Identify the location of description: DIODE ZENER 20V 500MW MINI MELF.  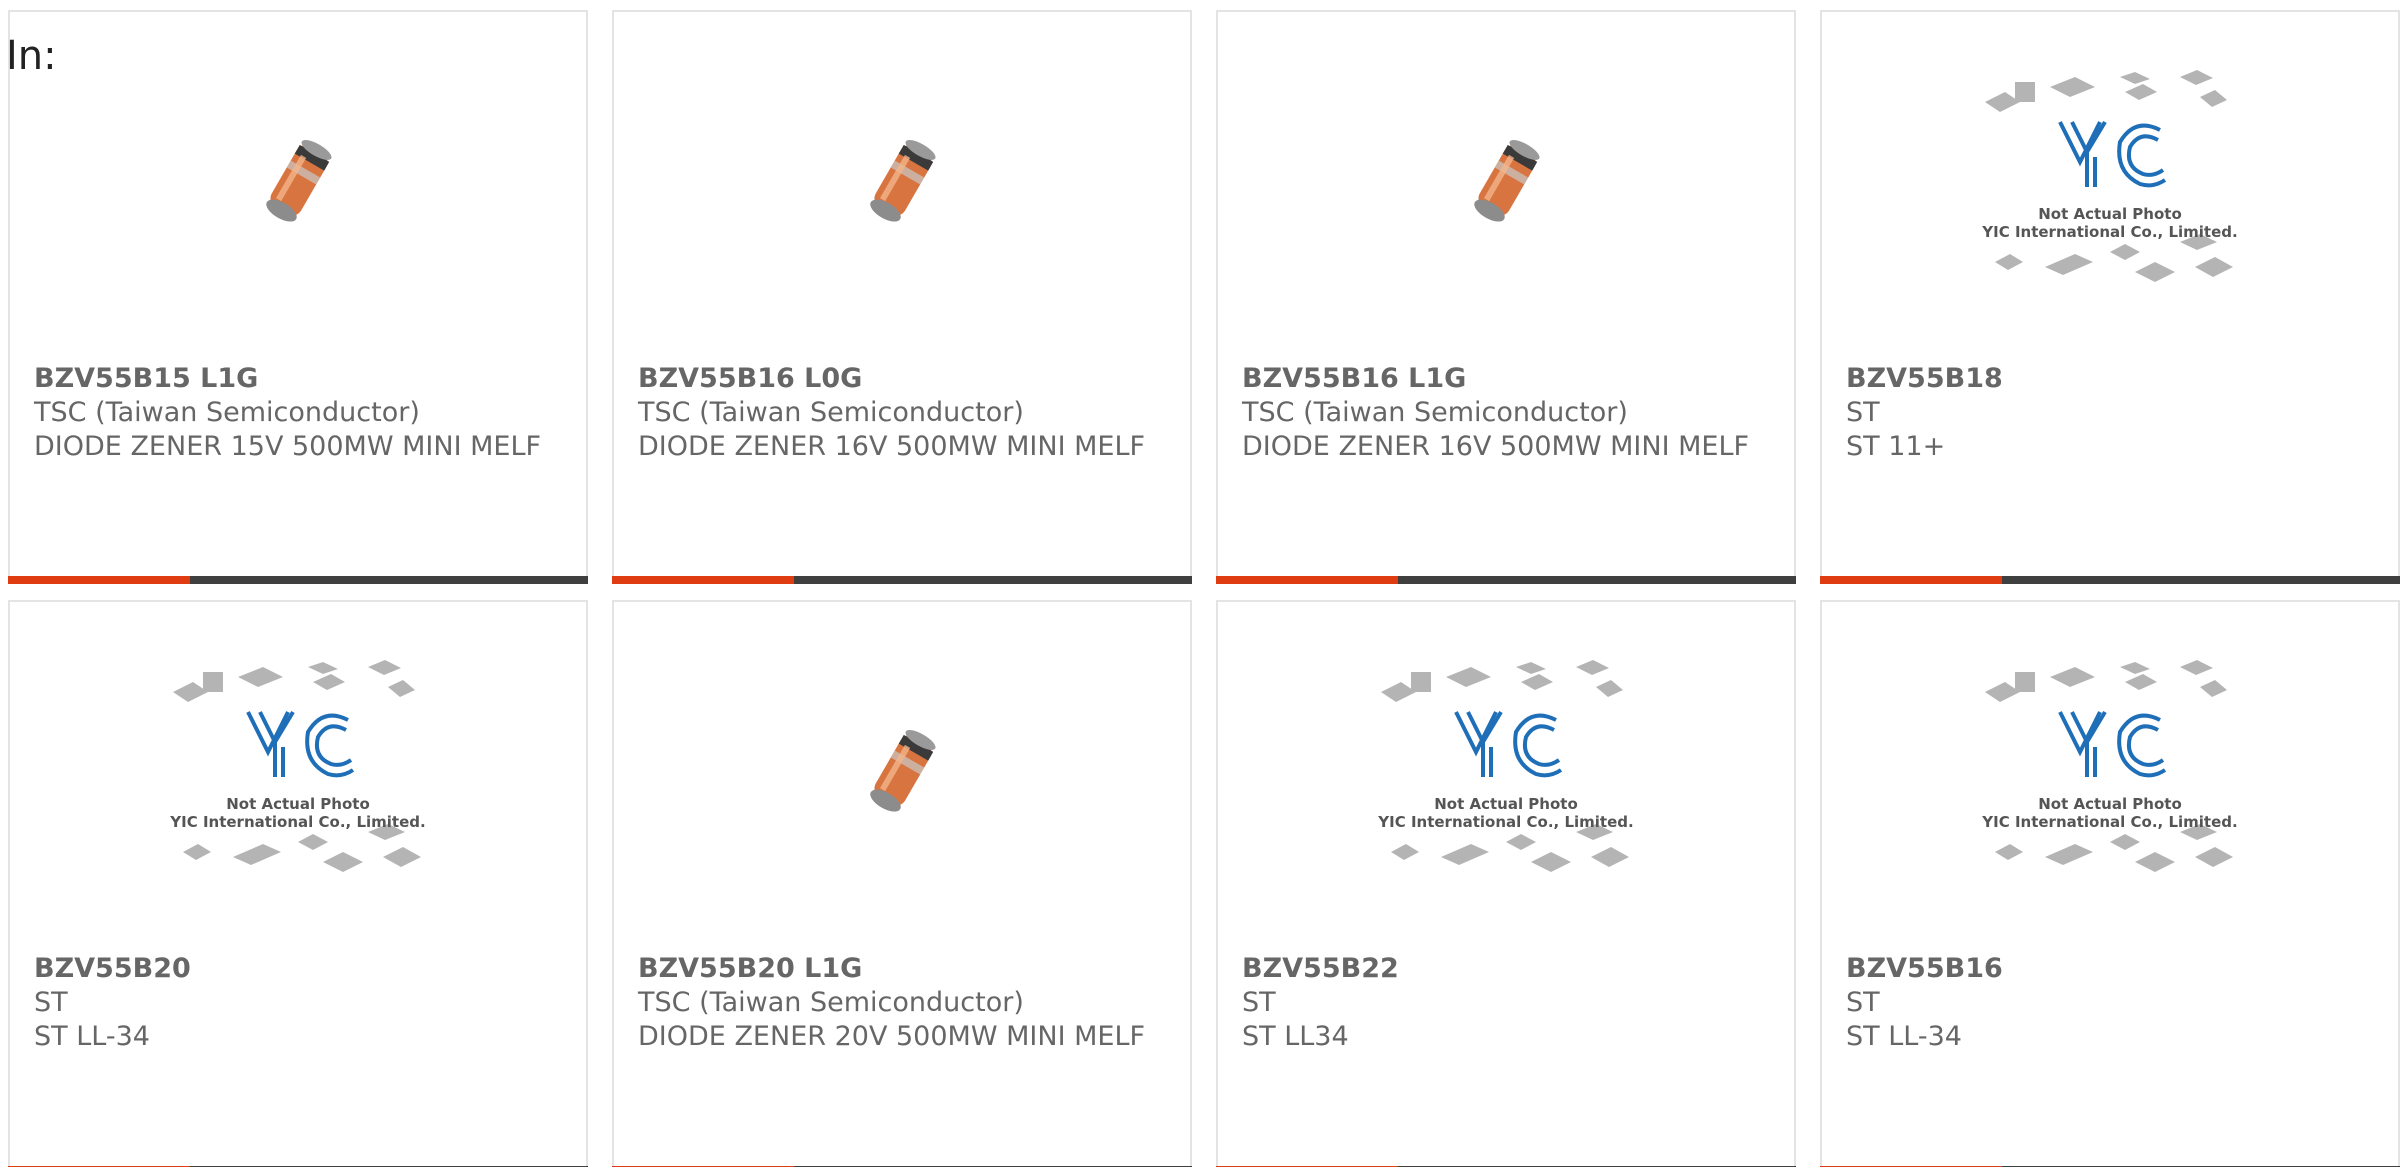
(892, 1036).